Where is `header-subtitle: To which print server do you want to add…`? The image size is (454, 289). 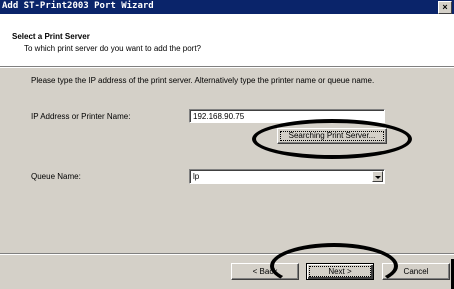 header-subtitle: To which print server do you want to add… is located at coordinates (112, 48).